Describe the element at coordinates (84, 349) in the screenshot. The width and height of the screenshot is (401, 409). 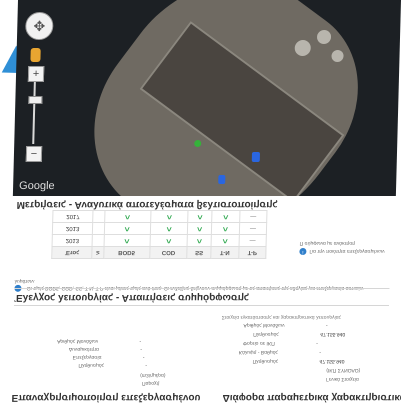
I see `stat-label: Δυναμικότητα` at that location.